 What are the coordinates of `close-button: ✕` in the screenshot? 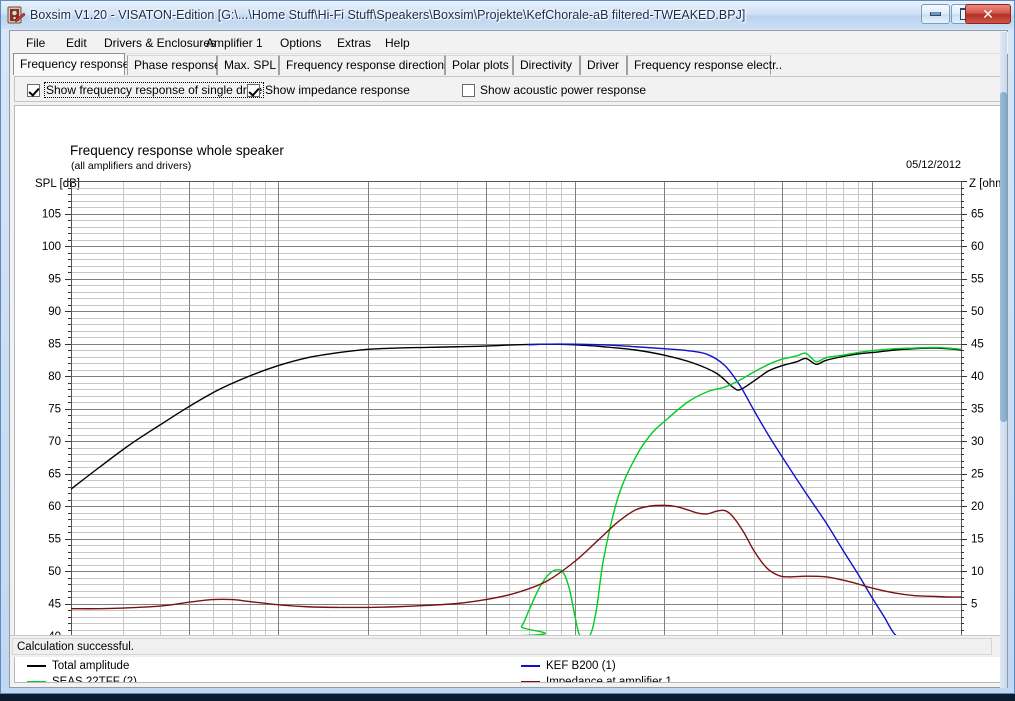 It's located at (988, 14).